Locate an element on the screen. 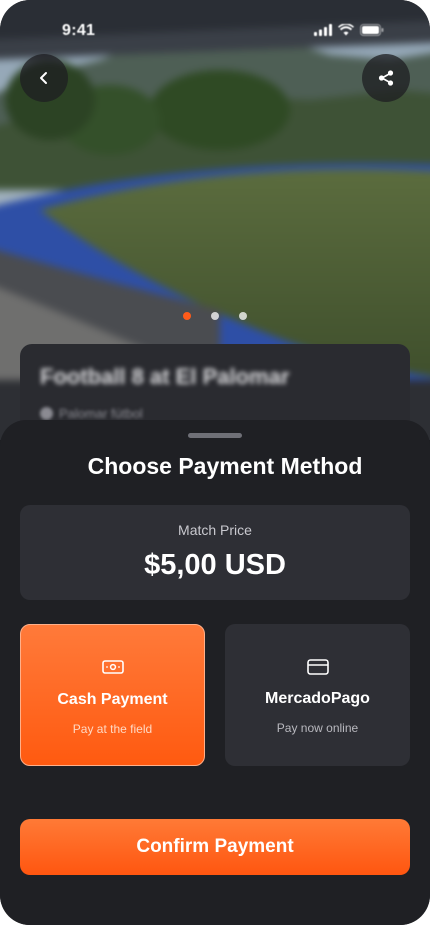 This screenshot has height=925, width=430. share-icon is located at coordinates (386, 78).